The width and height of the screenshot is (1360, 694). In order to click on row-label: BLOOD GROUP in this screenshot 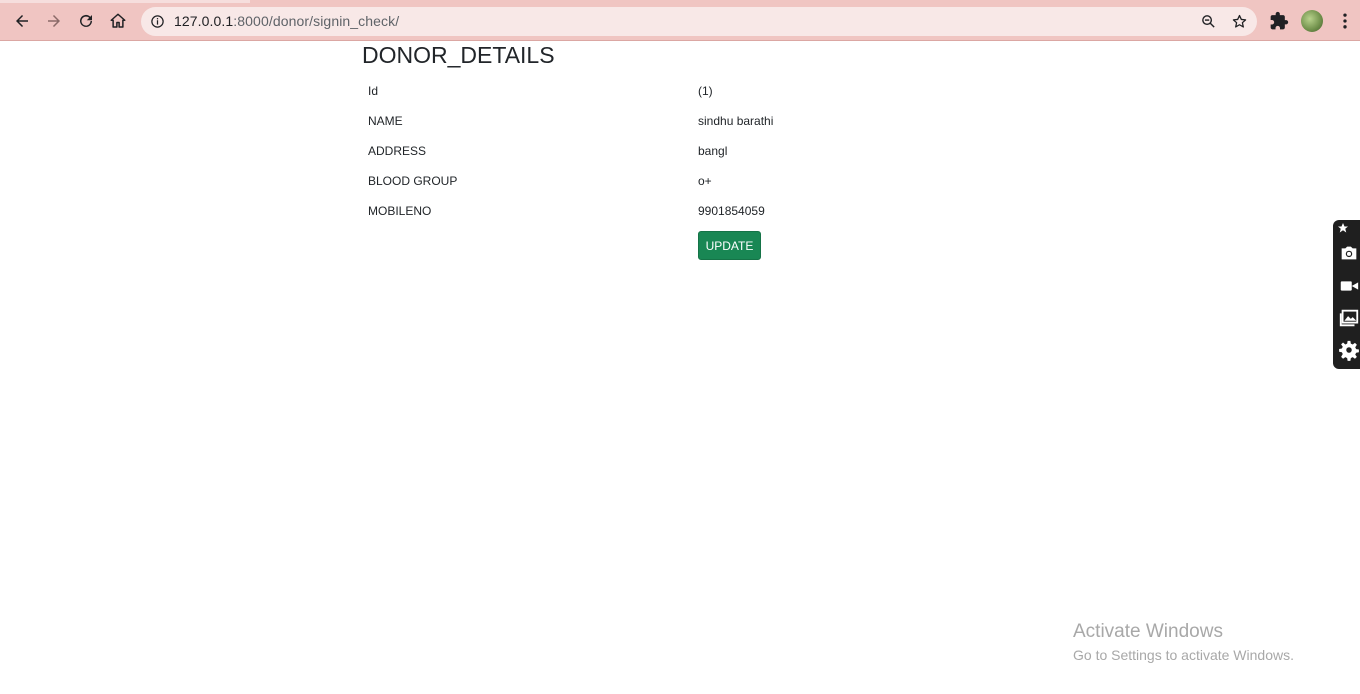, I will do `click(413, 181)`.